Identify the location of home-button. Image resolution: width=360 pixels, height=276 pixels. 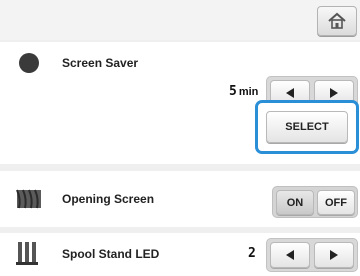
(337, 21).